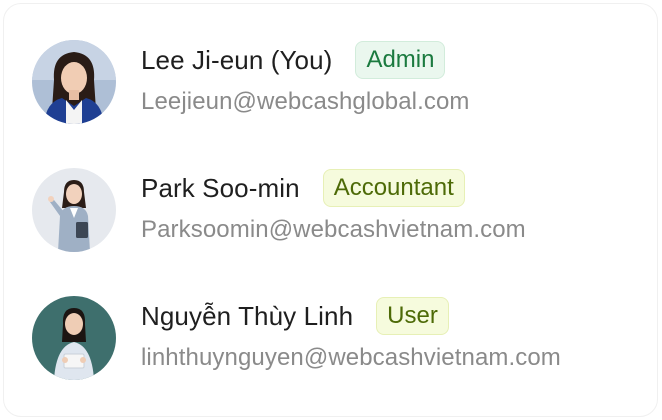  What do you see at coordinates (412, 316) in the screenshot?
I see `role-badge-user: User` at bounding box center [412, 316].